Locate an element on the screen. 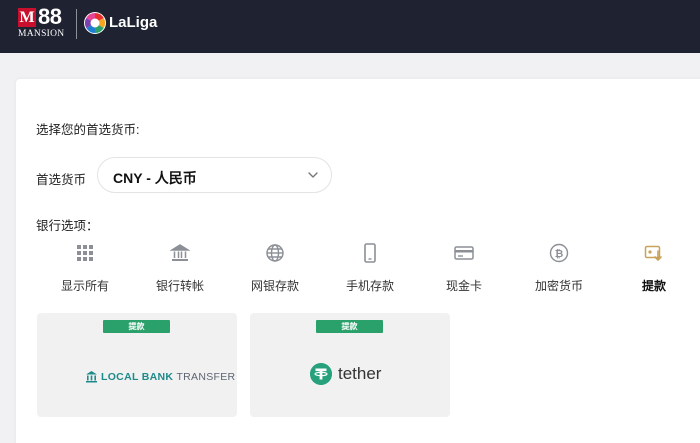 The width and height of the screenshot is (700, 443). option-label: 加密货币 is located at coordinates (558, 286).